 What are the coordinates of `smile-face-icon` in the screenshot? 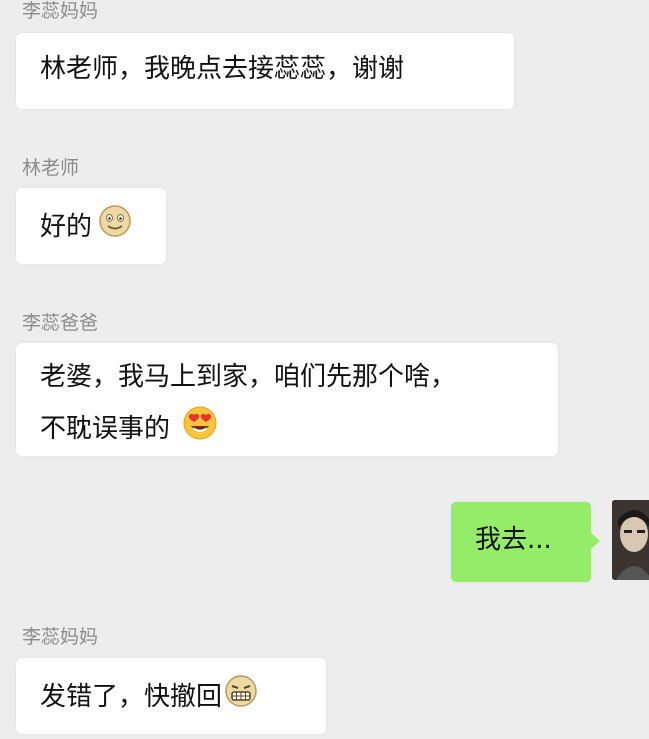 It's located at (115, 227).